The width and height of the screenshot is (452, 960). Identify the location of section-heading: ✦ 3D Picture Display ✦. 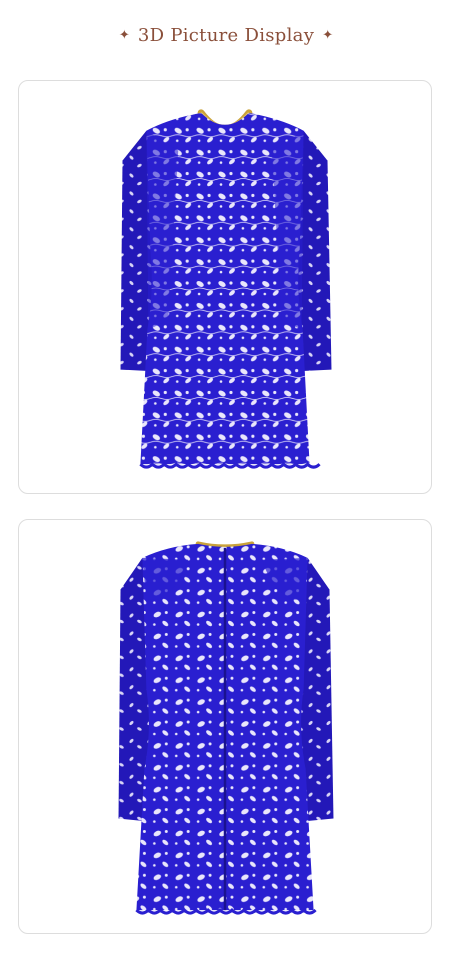
(226, 35).